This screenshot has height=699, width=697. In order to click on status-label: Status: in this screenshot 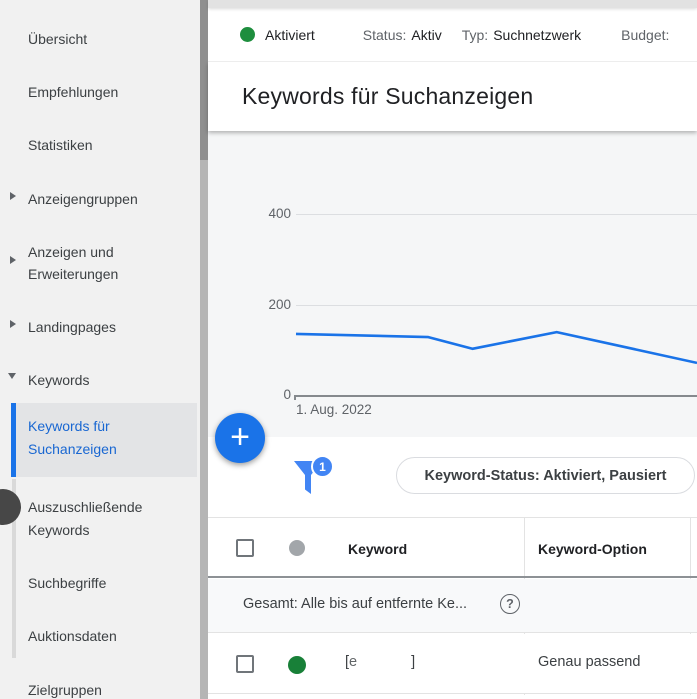, I will do `click(384, 34)`.